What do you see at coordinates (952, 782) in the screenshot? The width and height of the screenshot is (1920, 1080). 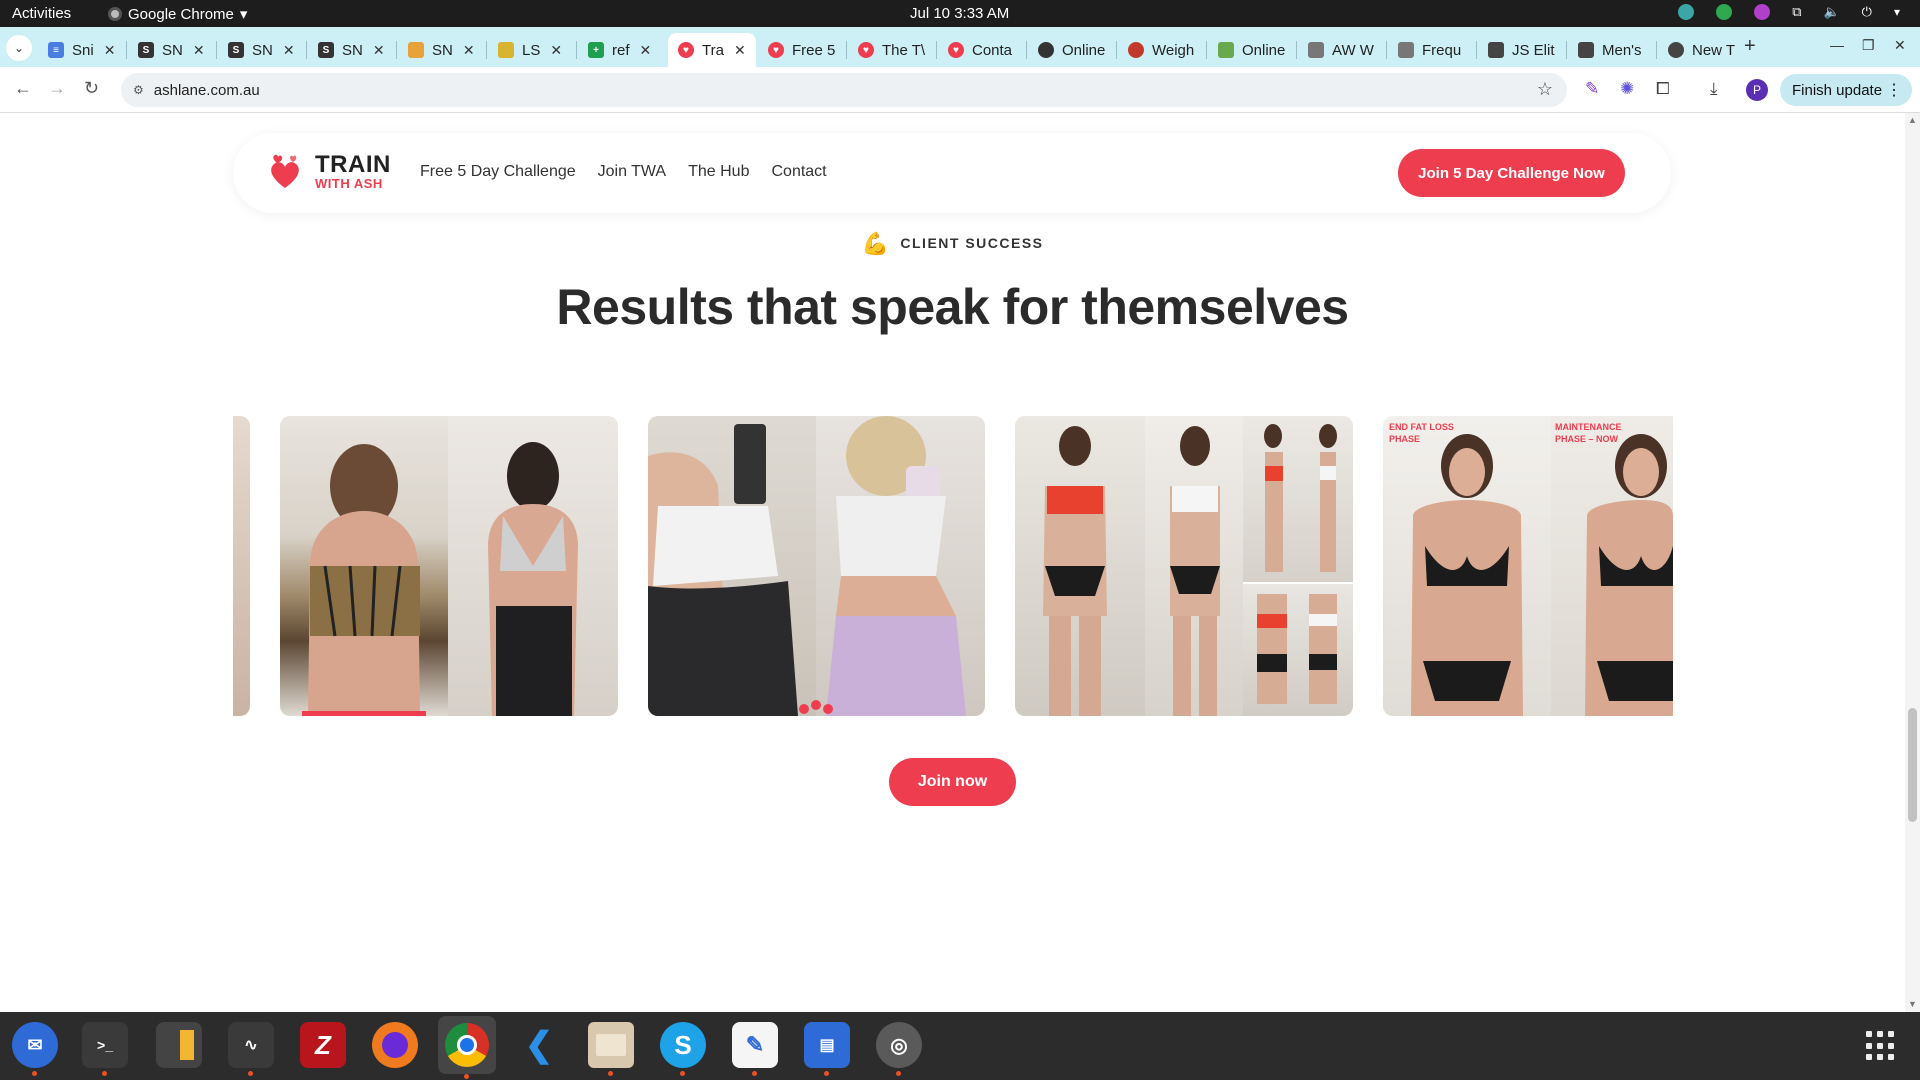 I see `join-now-button: Join now` at bounding box center [952, 782].